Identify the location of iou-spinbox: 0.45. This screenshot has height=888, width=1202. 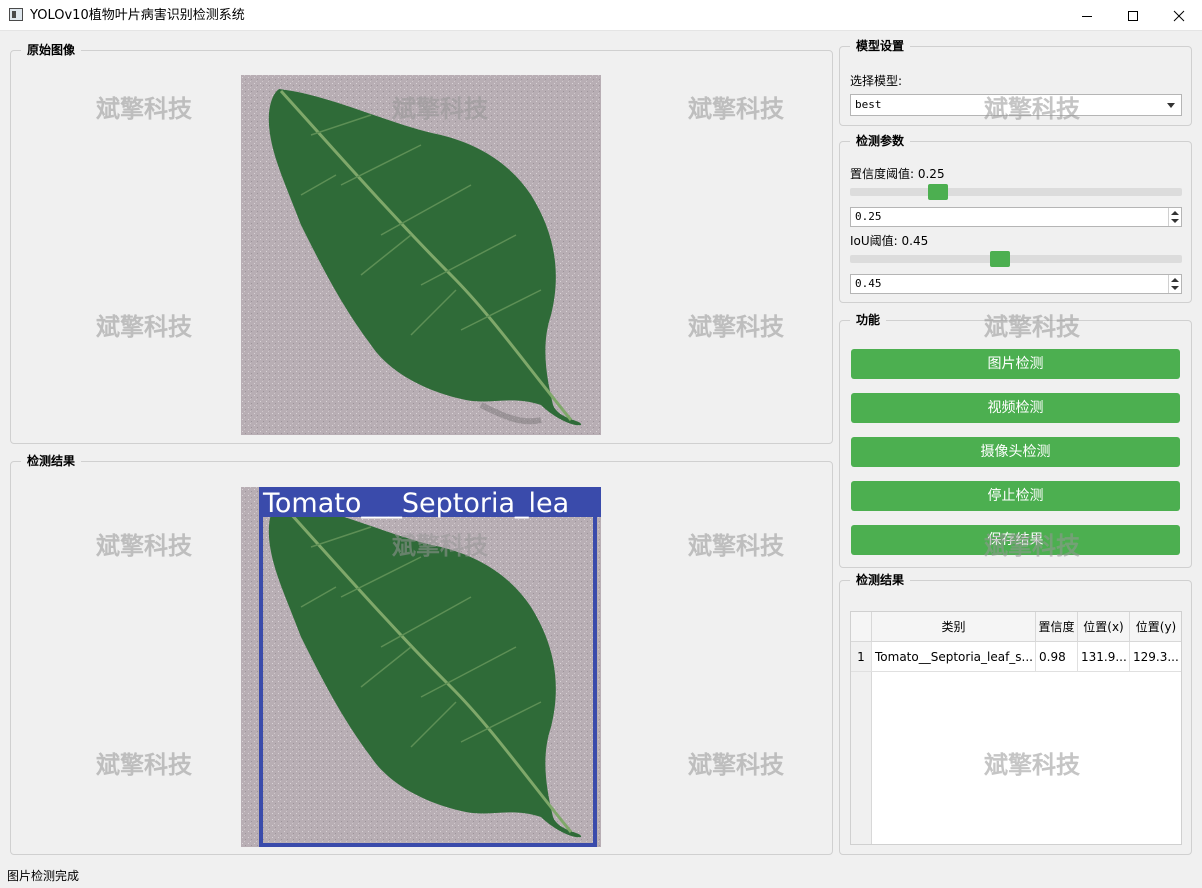
(1016, 284).